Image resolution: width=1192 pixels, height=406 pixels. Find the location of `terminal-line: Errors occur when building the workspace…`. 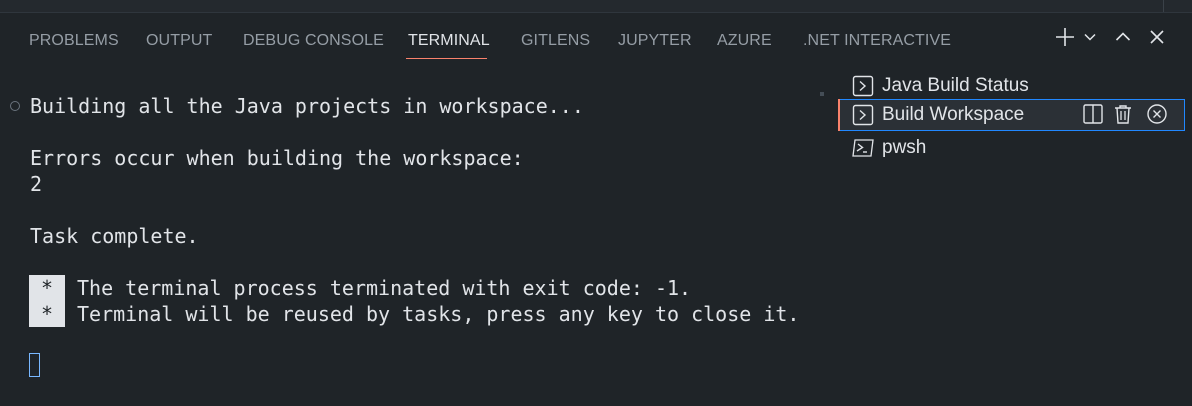

terminal-line: Errors occur when building the workspace… is located at coordinates (277, 158).